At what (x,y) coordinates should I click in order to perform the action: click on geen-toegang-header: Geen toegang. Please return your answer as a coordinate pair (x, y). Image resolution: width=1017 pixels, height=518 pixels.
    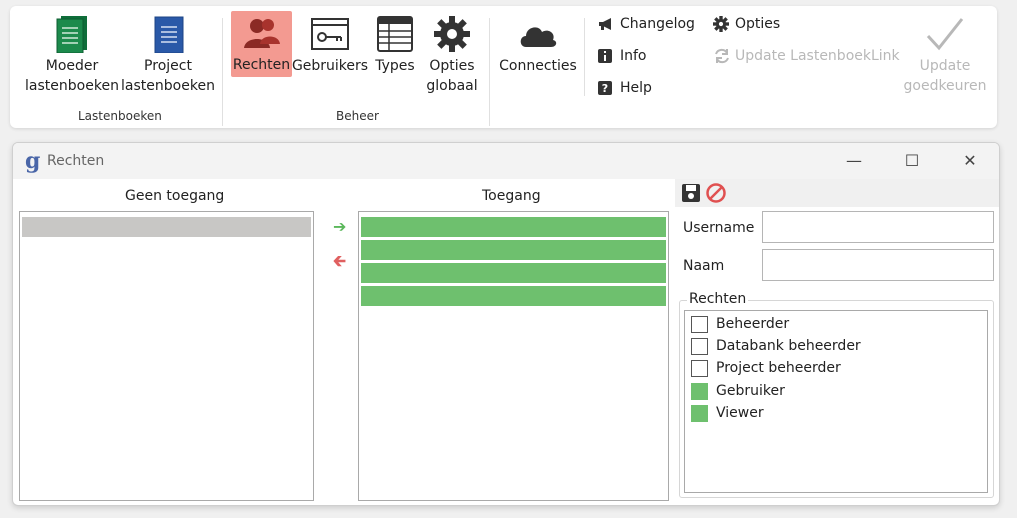
    Looking at the image, I should click on (175, 196).